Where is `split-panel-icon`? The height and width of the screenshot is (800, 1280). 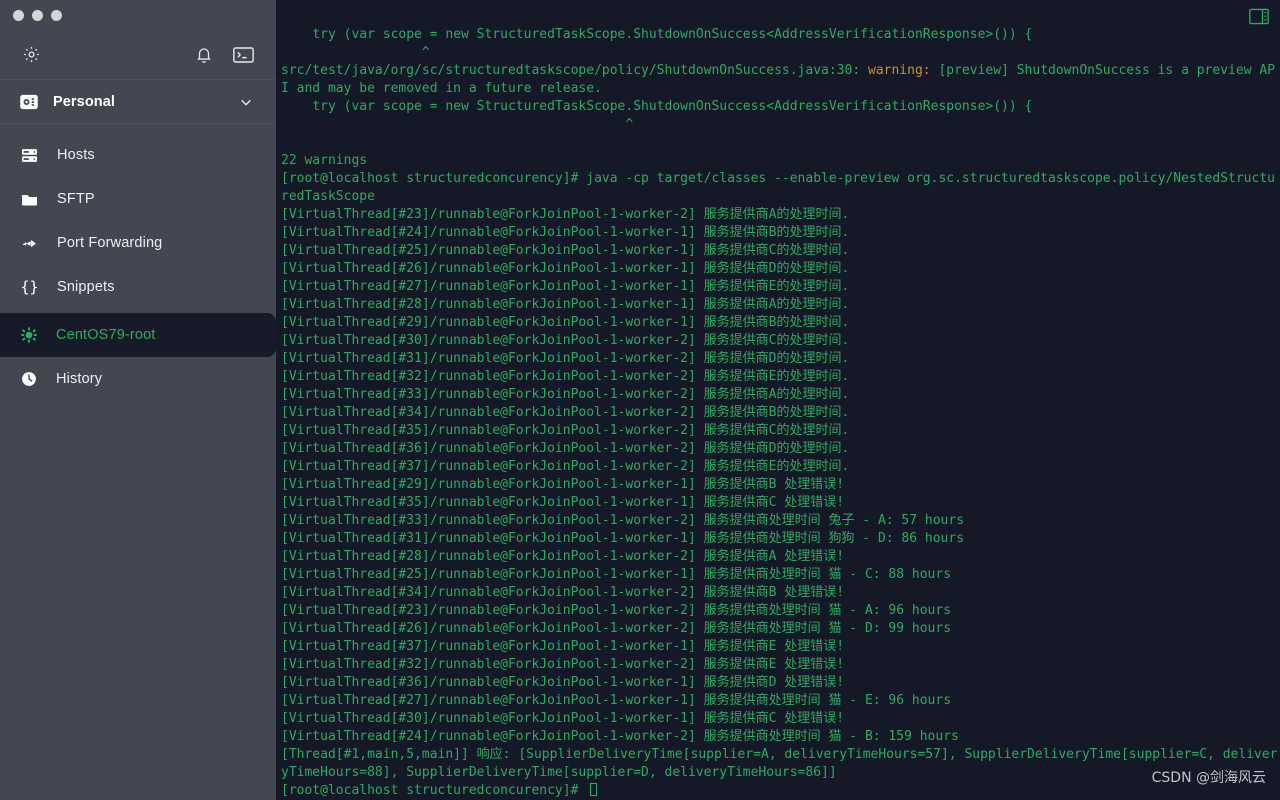 split-panel-icon is located at coordinates (1259, 19).